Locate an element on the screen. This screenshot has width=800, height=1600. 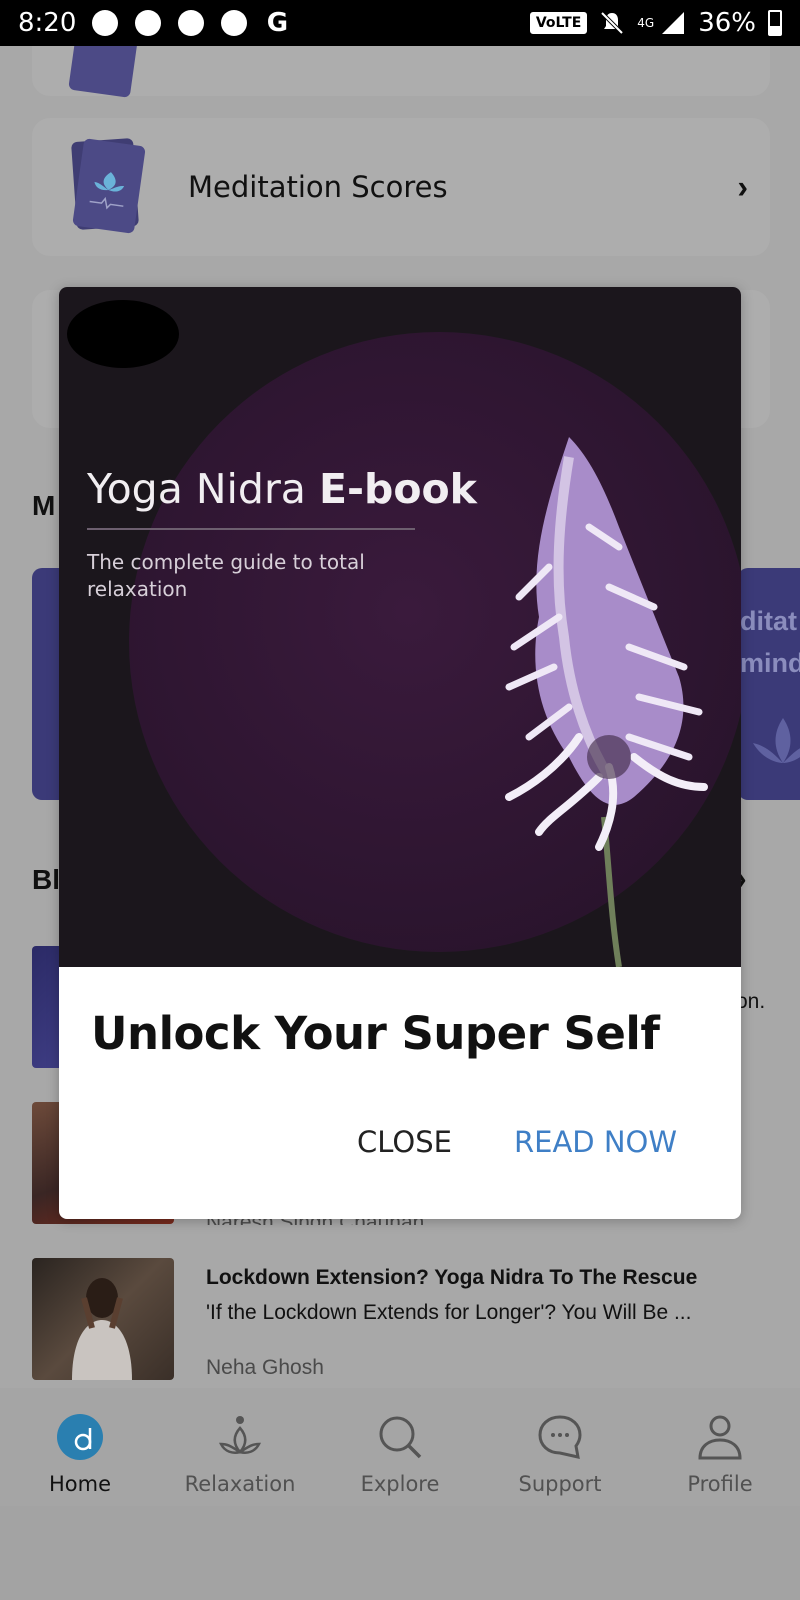
system-nav-area is located at coordinates (400, 1553).